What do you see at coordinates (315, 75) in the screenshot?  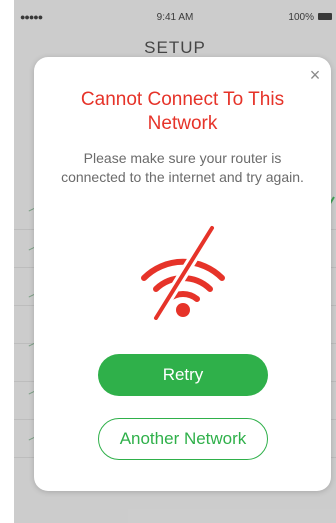 I see `close-button: ×` at bounding box center [315, 75].